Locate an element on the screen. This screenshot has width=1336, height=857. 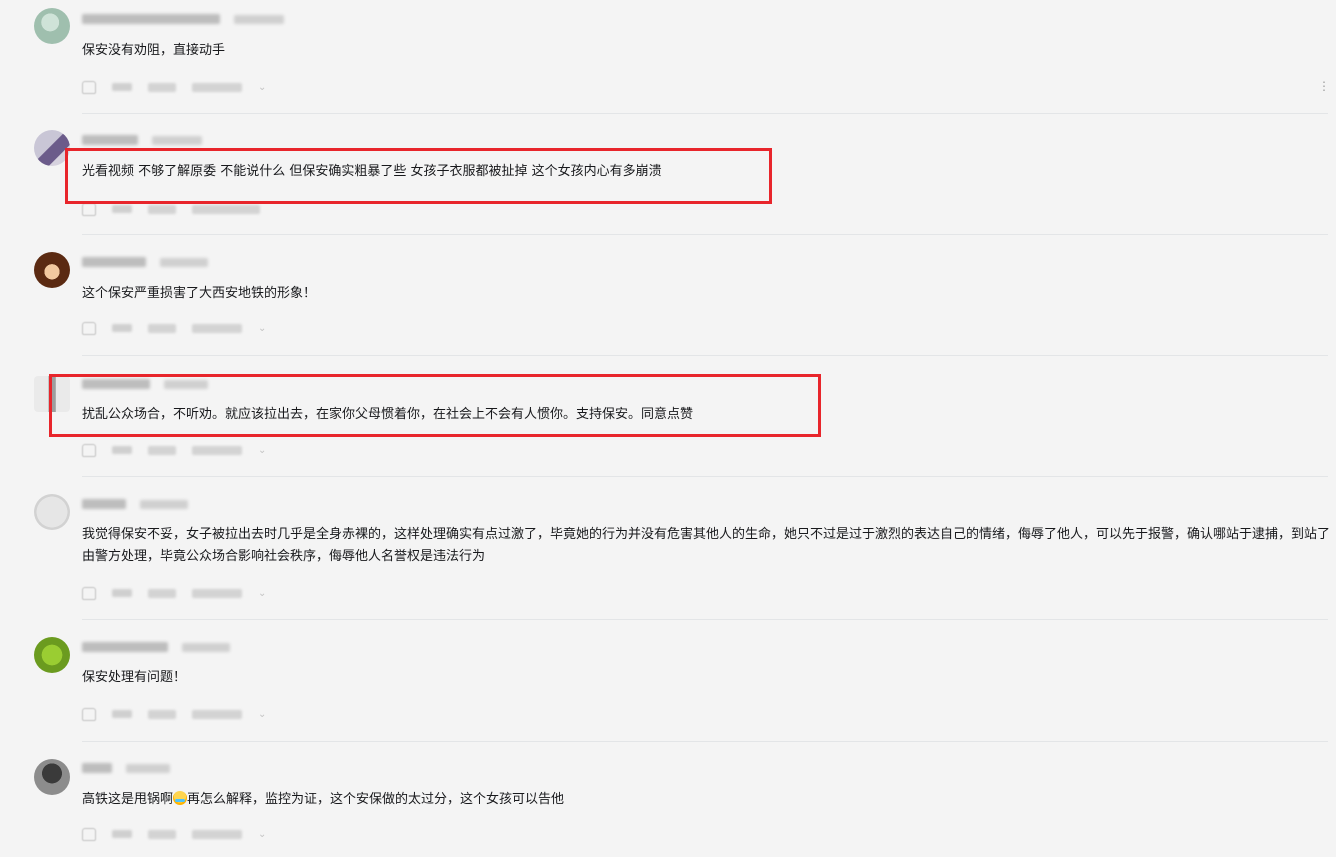
comment-text: 高铁这是甩锅啊 再怎么解释，监控为证，这个安保做的太过分，这个女孩可以告他 is located at coordinates (323, 800).